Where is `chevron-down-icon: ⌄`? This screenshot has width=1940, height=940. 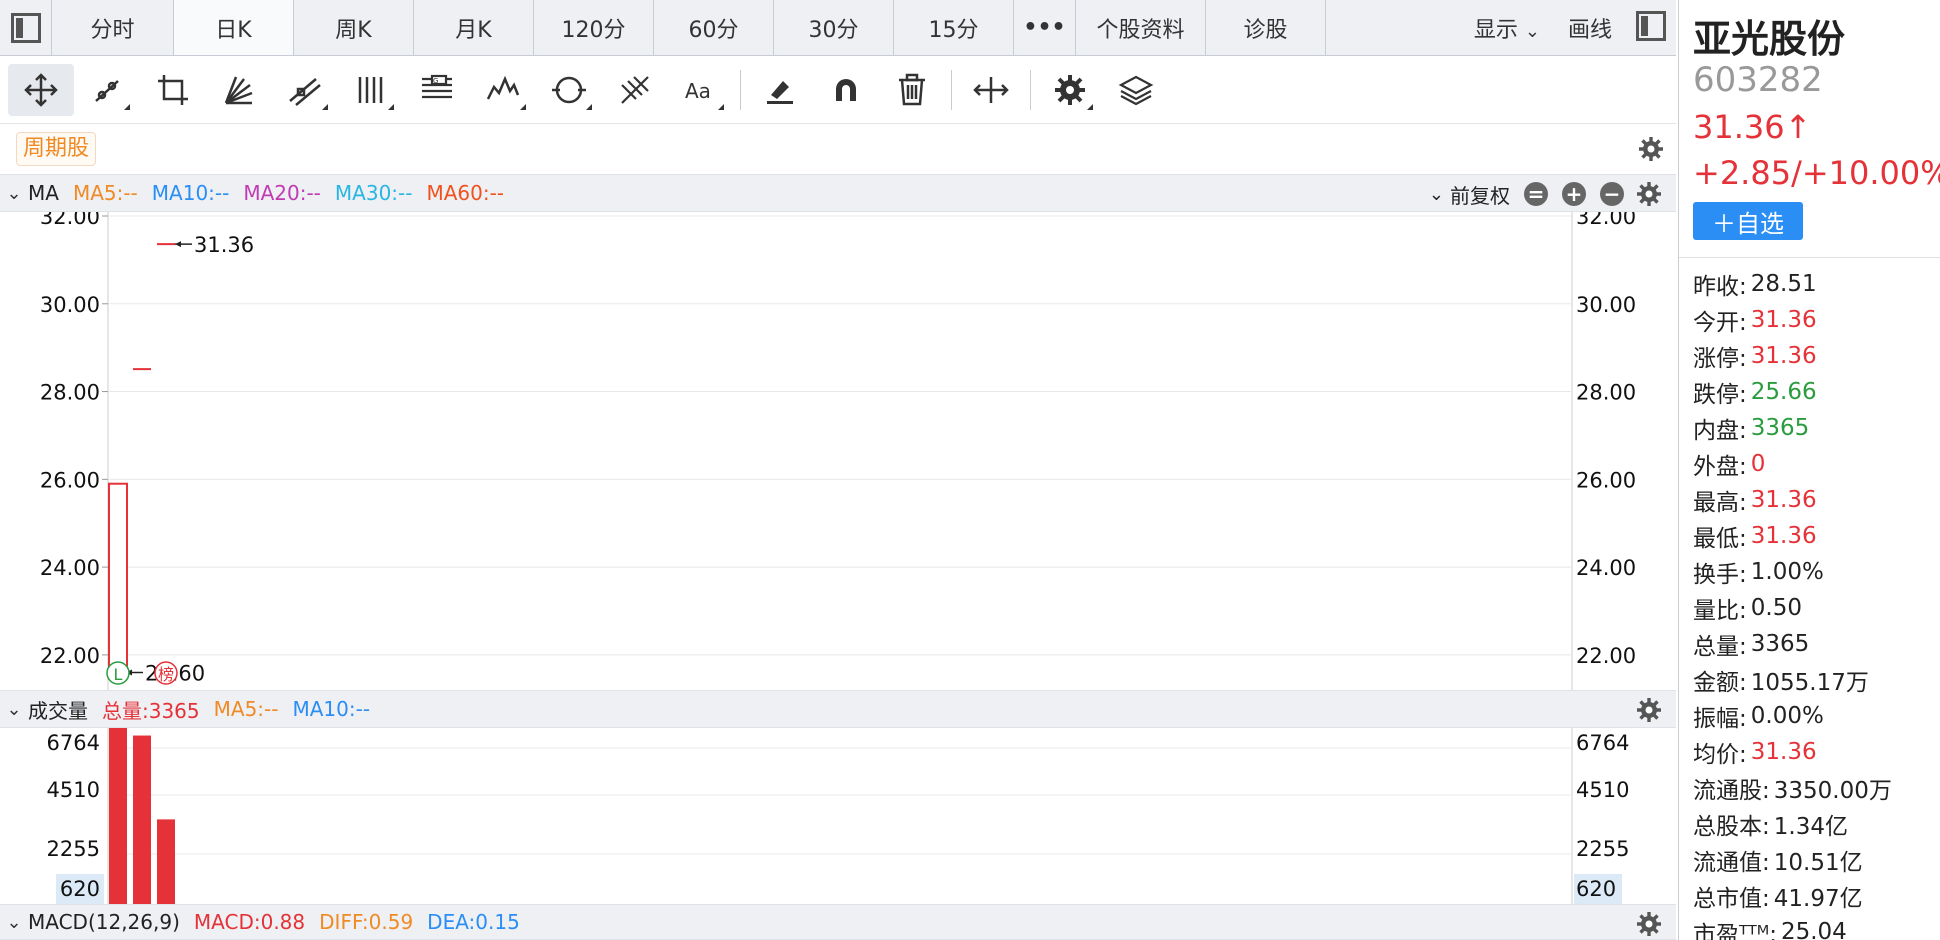 chevron-down-icon: ⌄ is located at coordinates (1436, 194).